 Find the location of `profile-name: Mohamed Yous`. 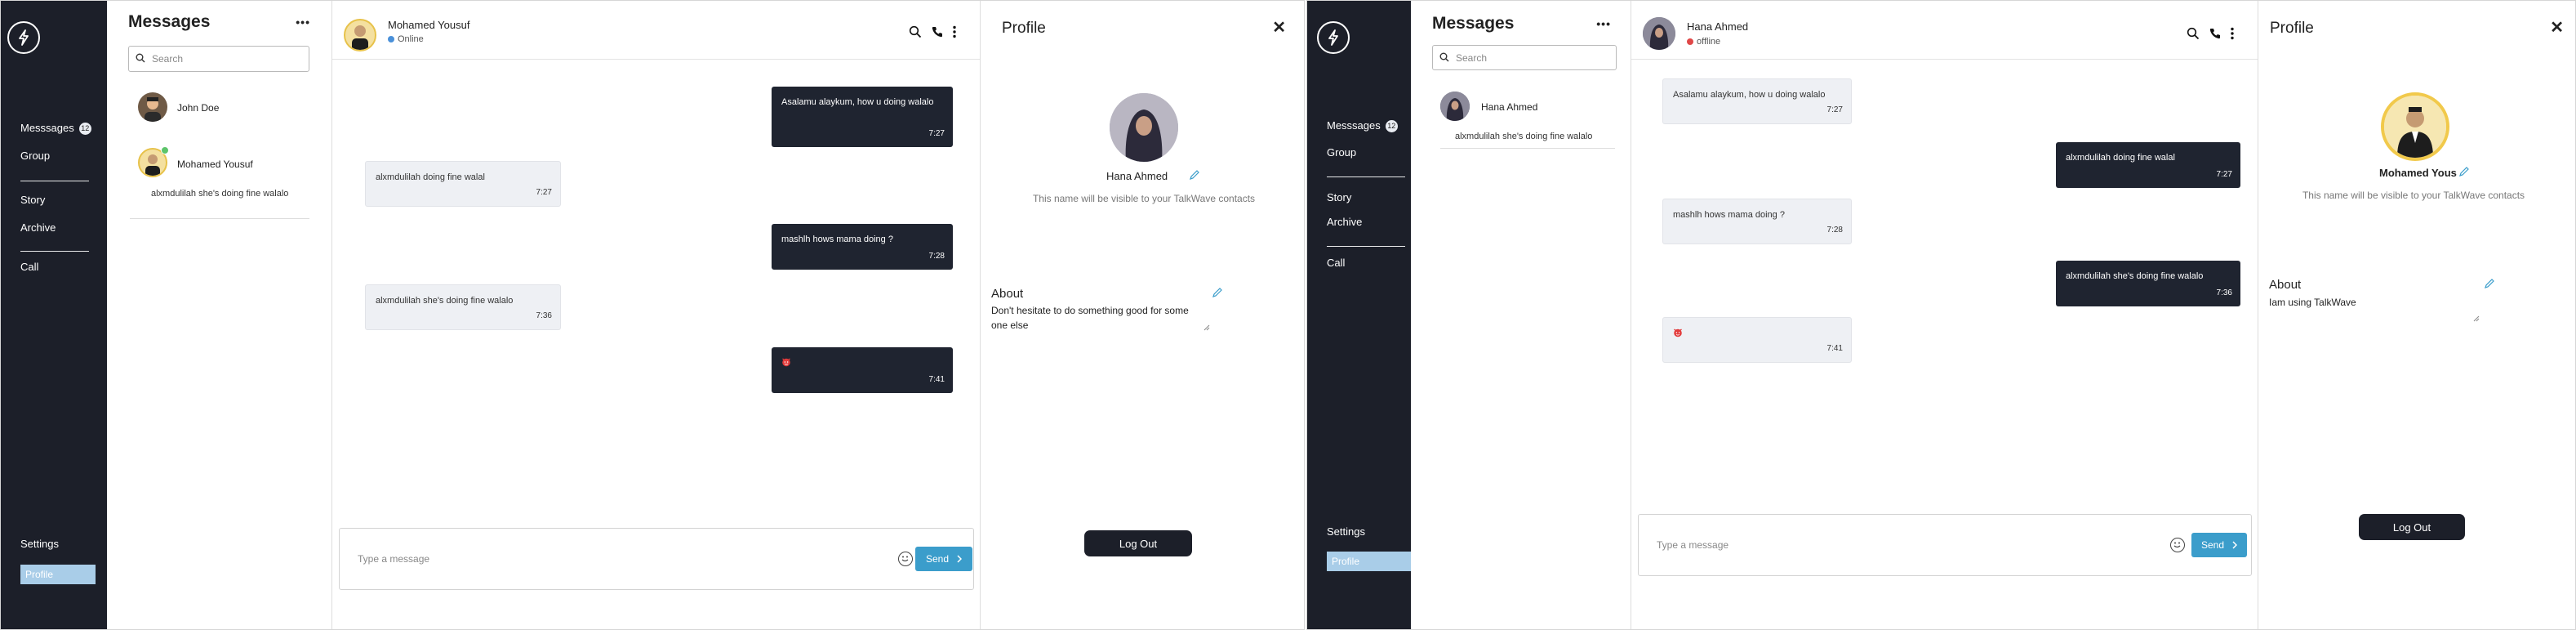

profile-name: Mohamed Yous is located at coordinates (2418, 173).